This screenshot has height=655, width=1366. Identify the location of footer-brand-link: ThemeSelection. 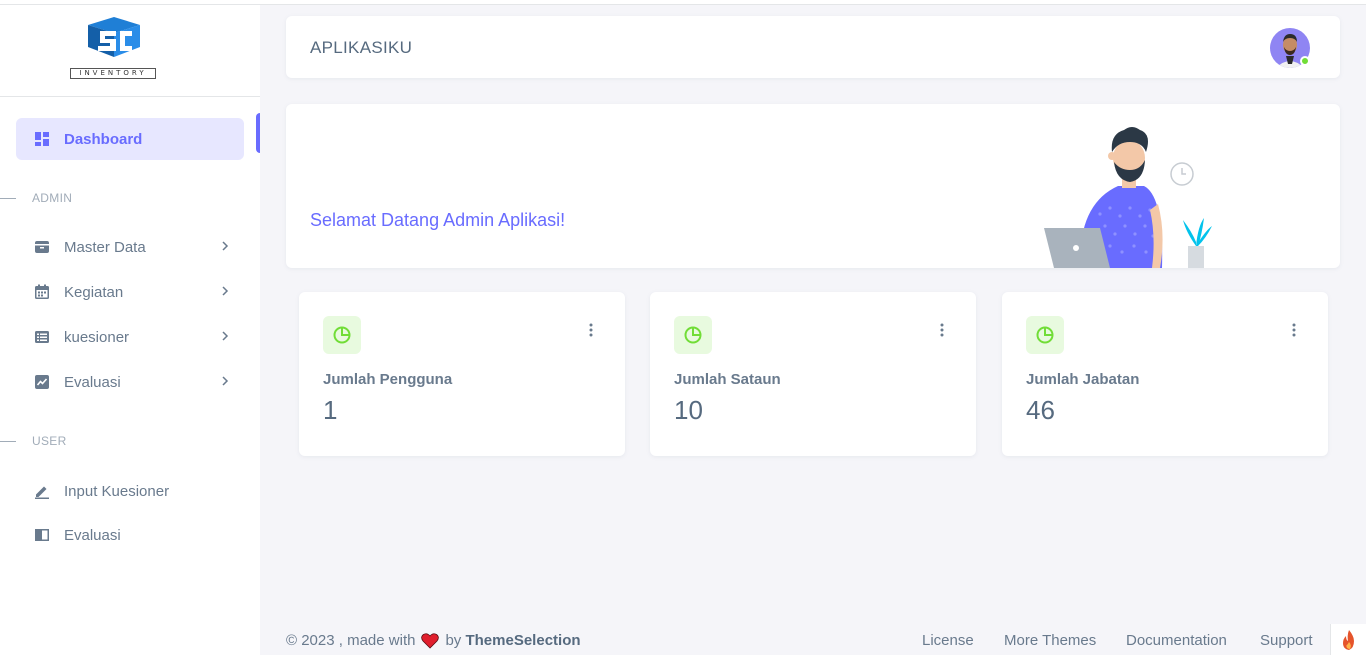
(522, 640).